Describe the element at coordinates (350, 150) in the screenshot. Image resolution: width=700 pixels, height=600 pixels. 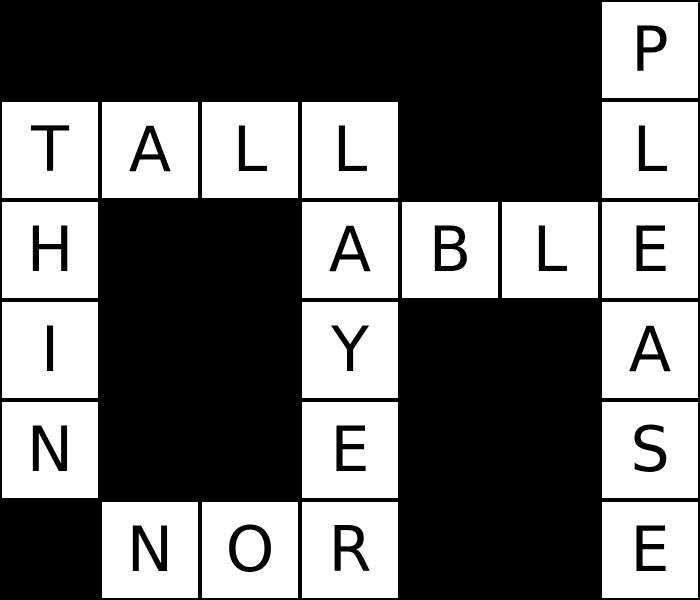
I see `crossword-cell-r1-c3: L` at that location.